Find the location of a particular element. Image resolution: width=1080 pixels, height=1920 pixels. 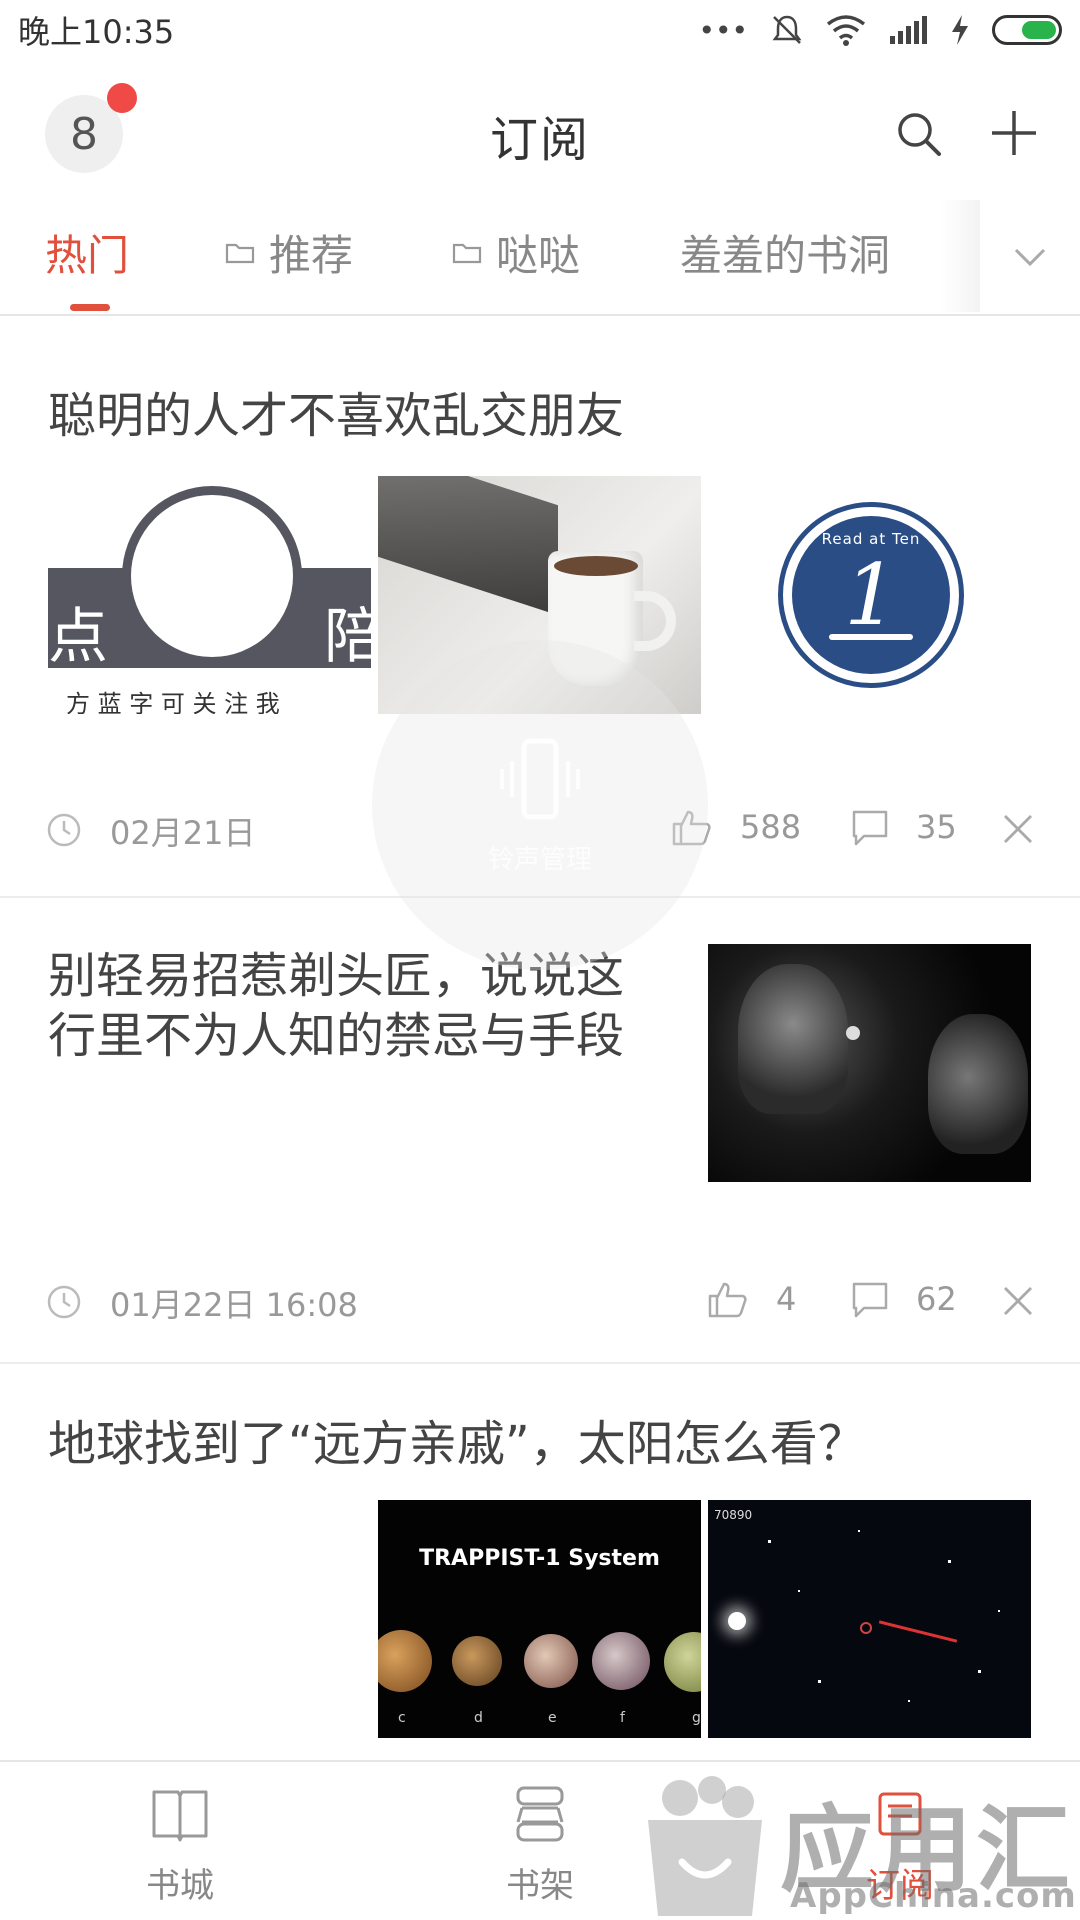

tab-bookhole: 羞羞的书洞 is located at coordinates (785, 252).